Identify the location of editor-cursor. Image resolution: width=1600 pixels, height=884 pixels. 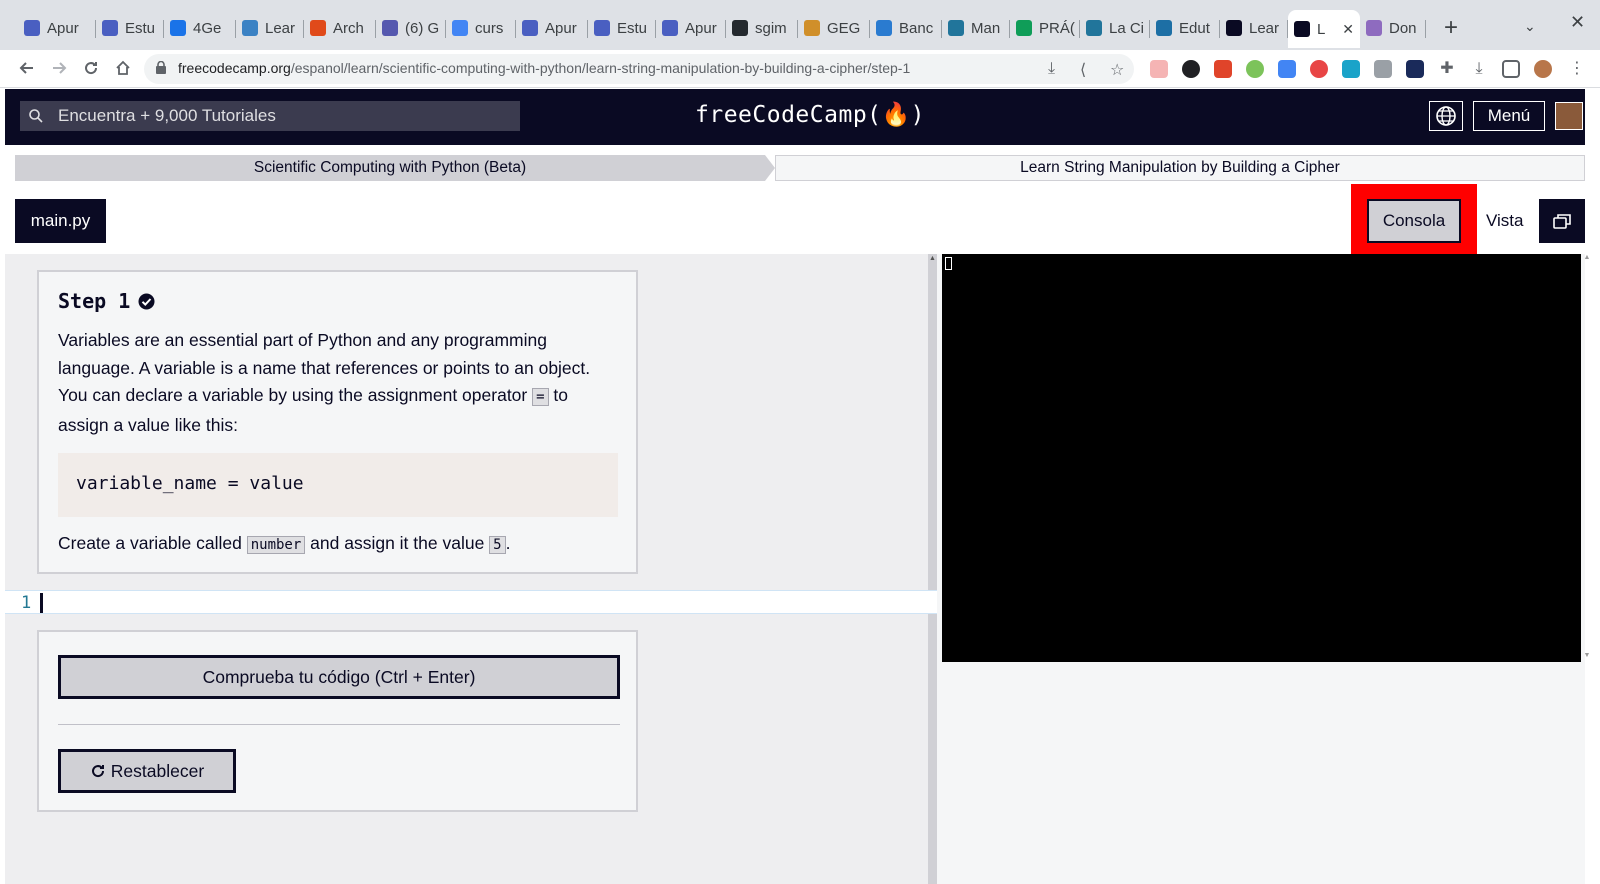
(41, 603).